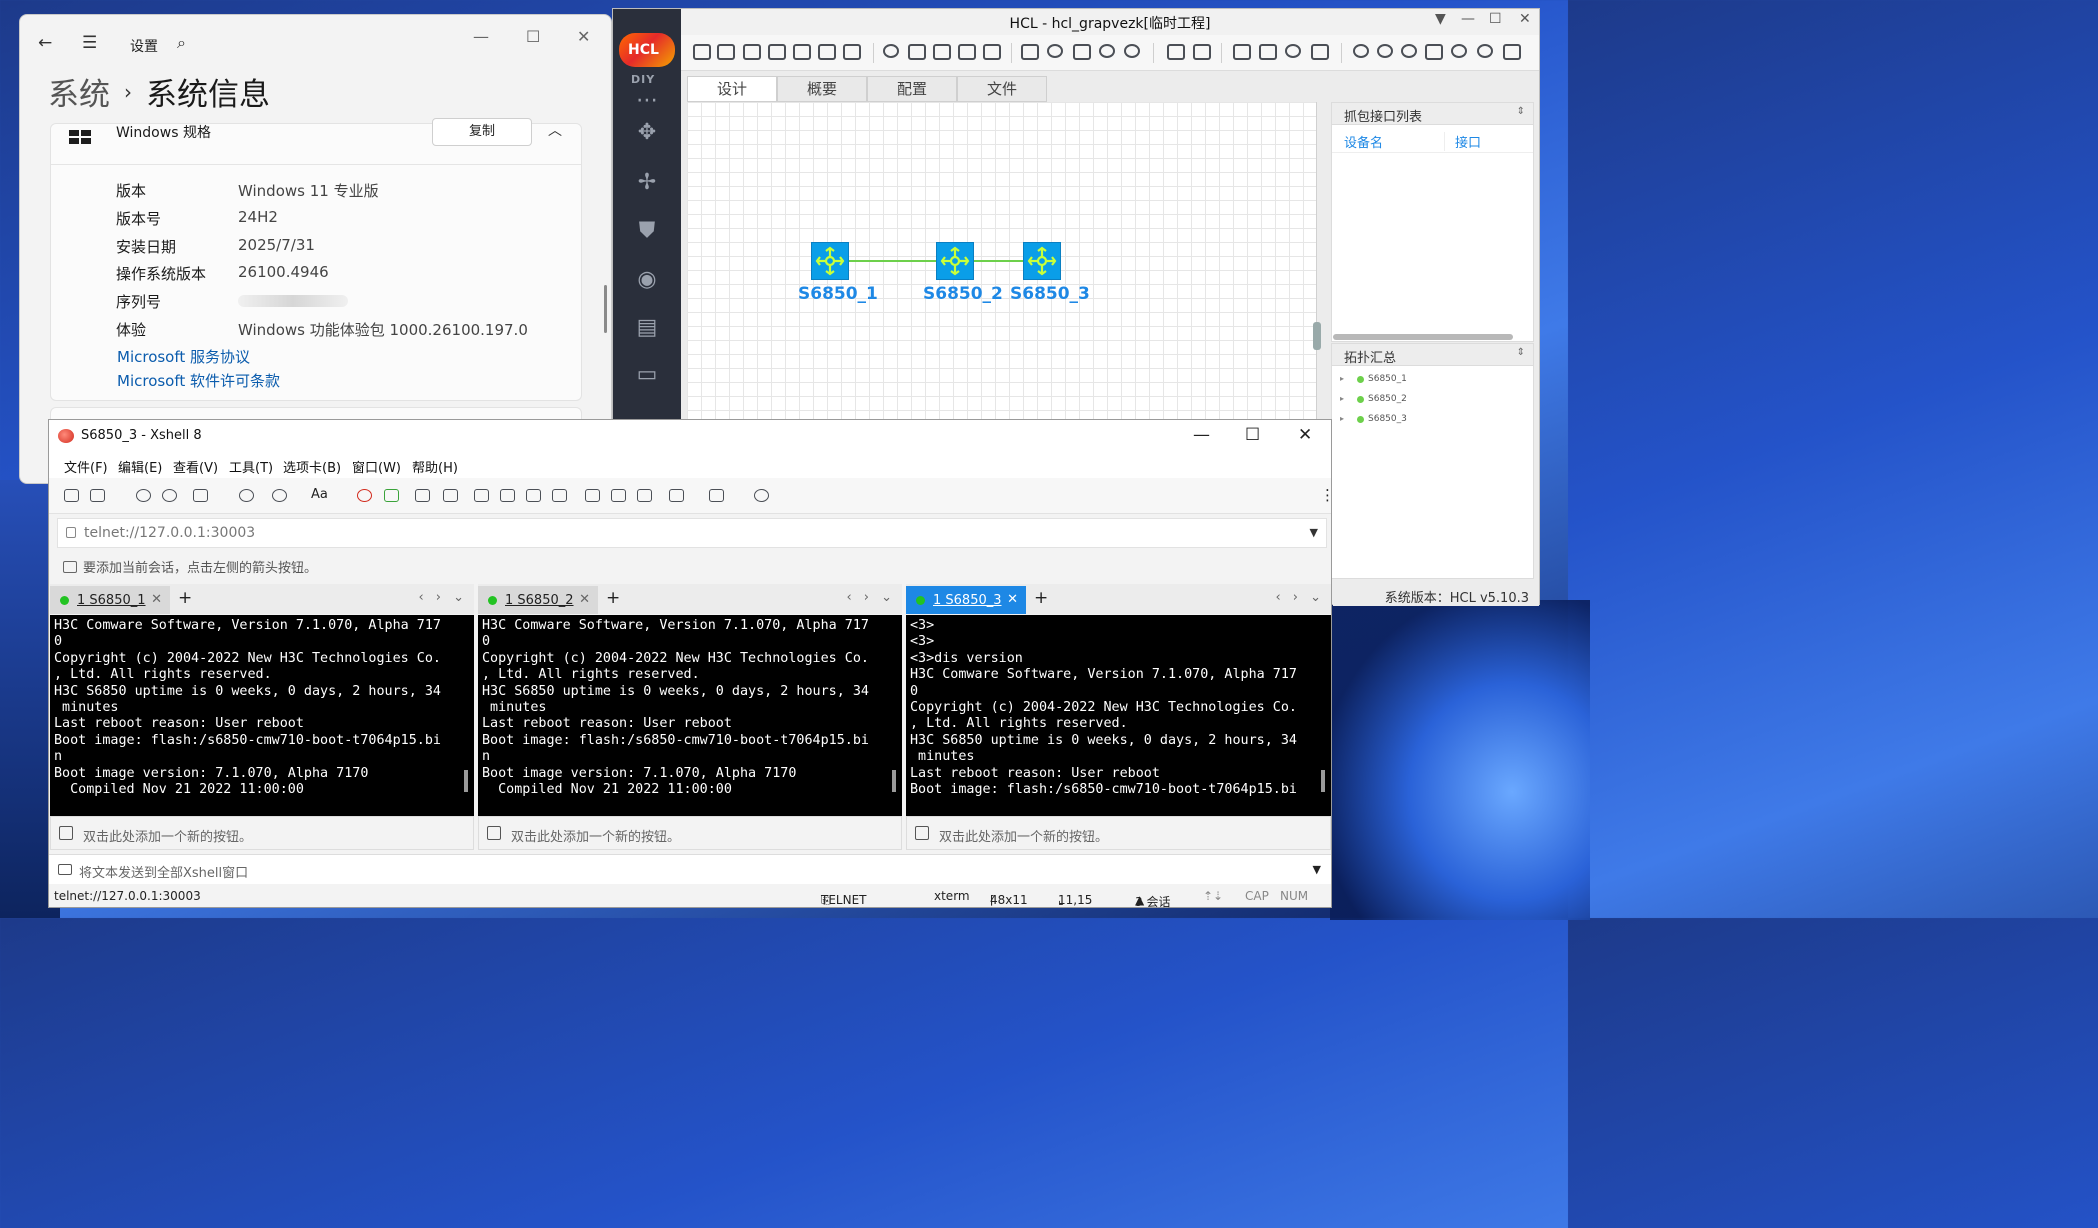 This screenshot has height=1228, width=2098. Describe the element at coordinates (1363, 141) in the screenshot. I see `column-device: 设备名` at that location.